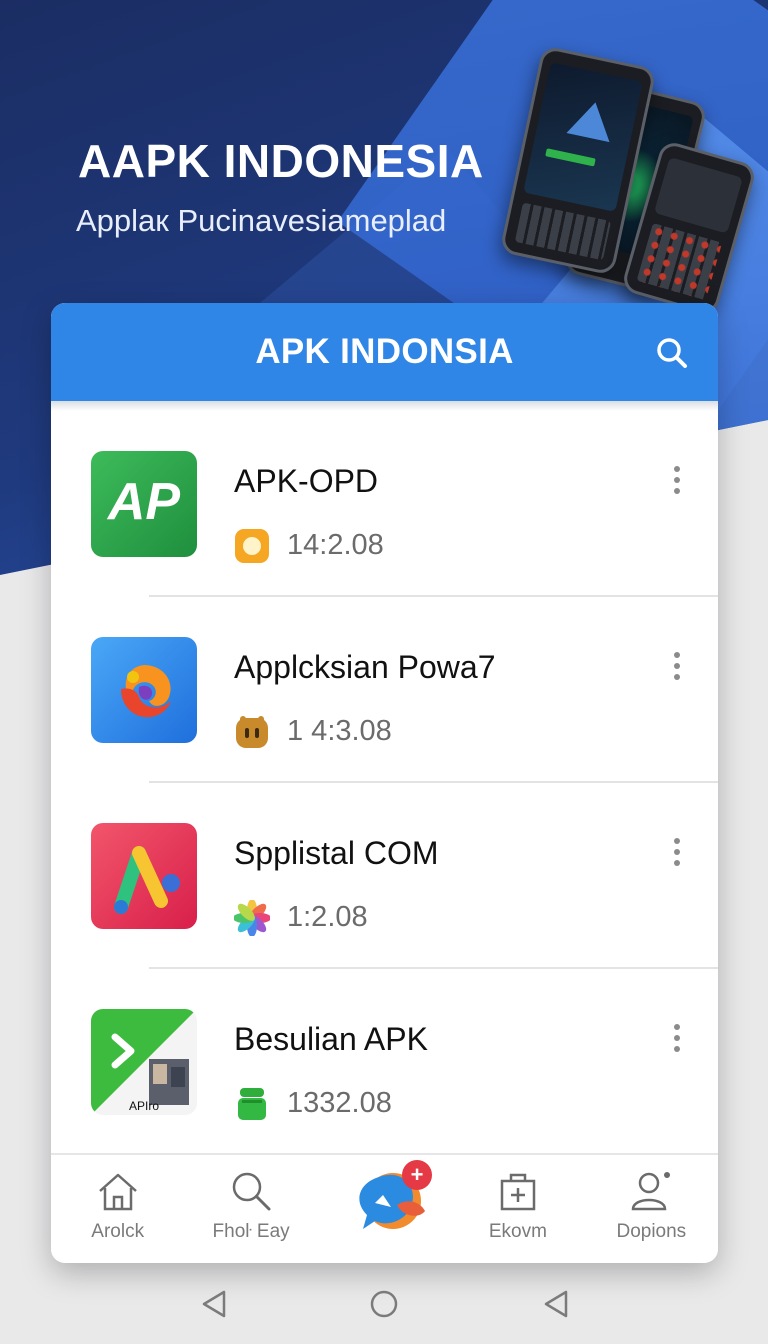 This screenshot has height=1344, width=768. What do you see at coordinates (335, 545) in the screenshot?
I see `app-meta: 14:2.08` at bounding box center [335, 545].